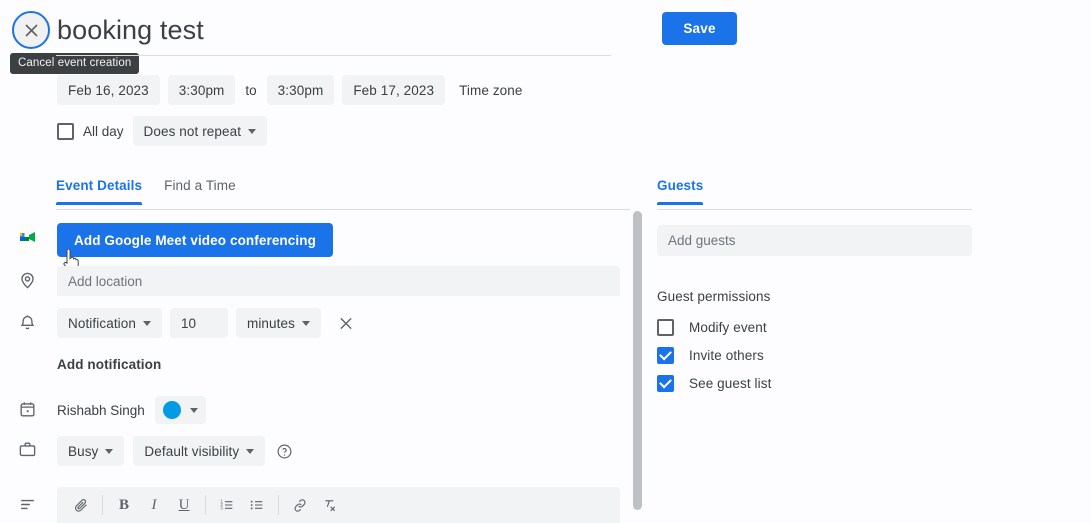  What do you see at coordinates (665, 327) in the screenshot?
I see `modify-event-checkbox` at bounding box center [665, 327].